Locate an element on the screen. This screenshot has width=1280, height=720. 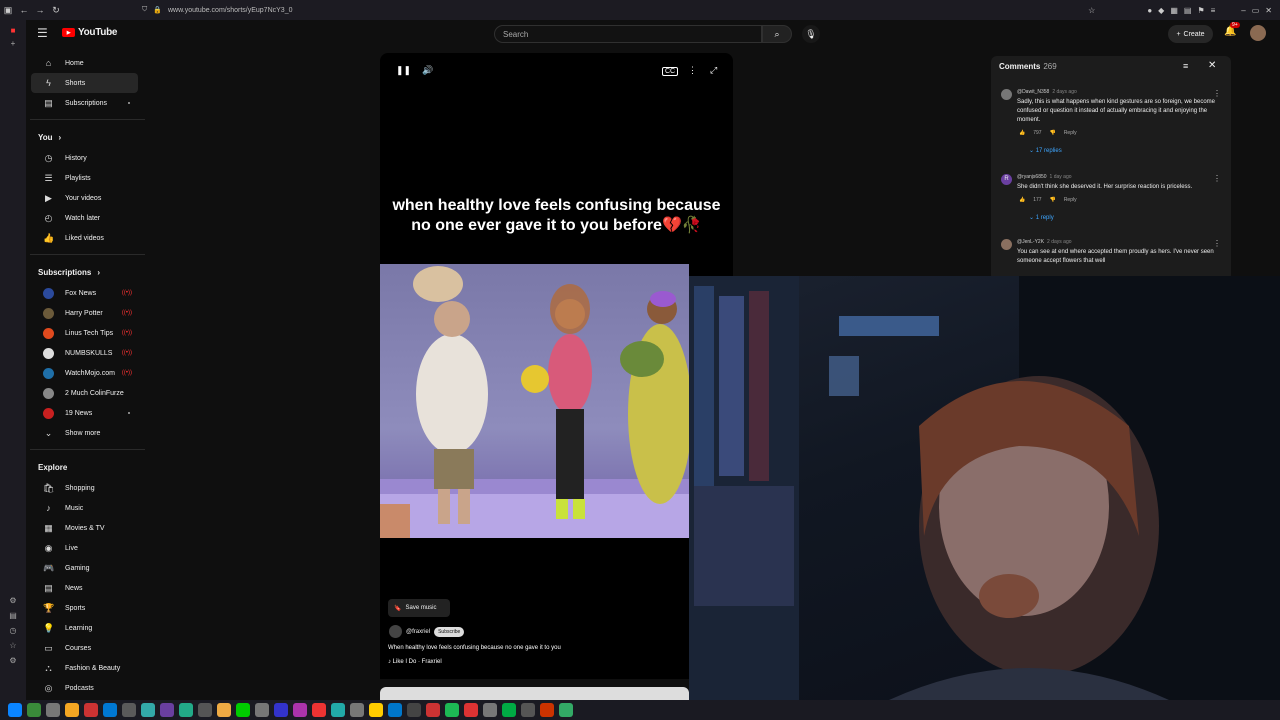
sidebar-item-learning: 💡 Learning is located at coordinates (84, 628).